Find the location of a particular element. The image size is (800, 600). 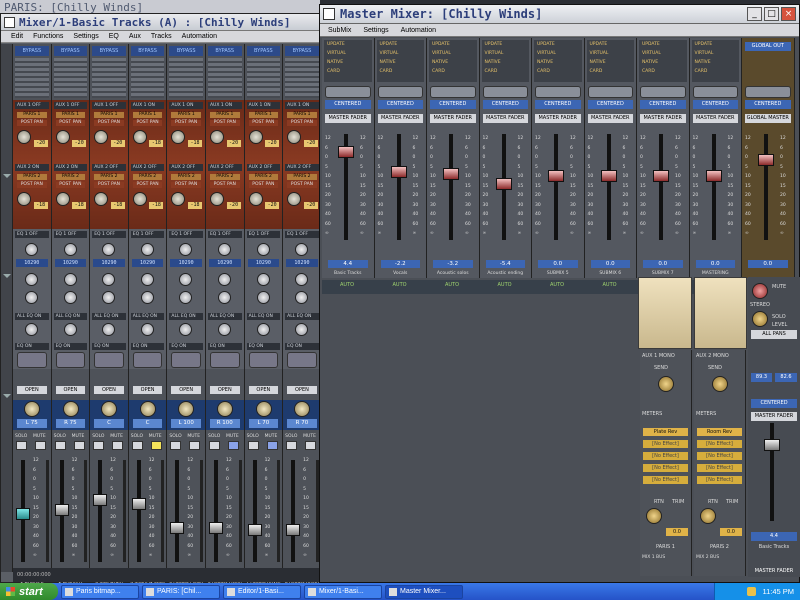

master-mixer-title-bar: Master Mixer: [Chilly Winds] _ □ × is located at coordinates (559, 14).